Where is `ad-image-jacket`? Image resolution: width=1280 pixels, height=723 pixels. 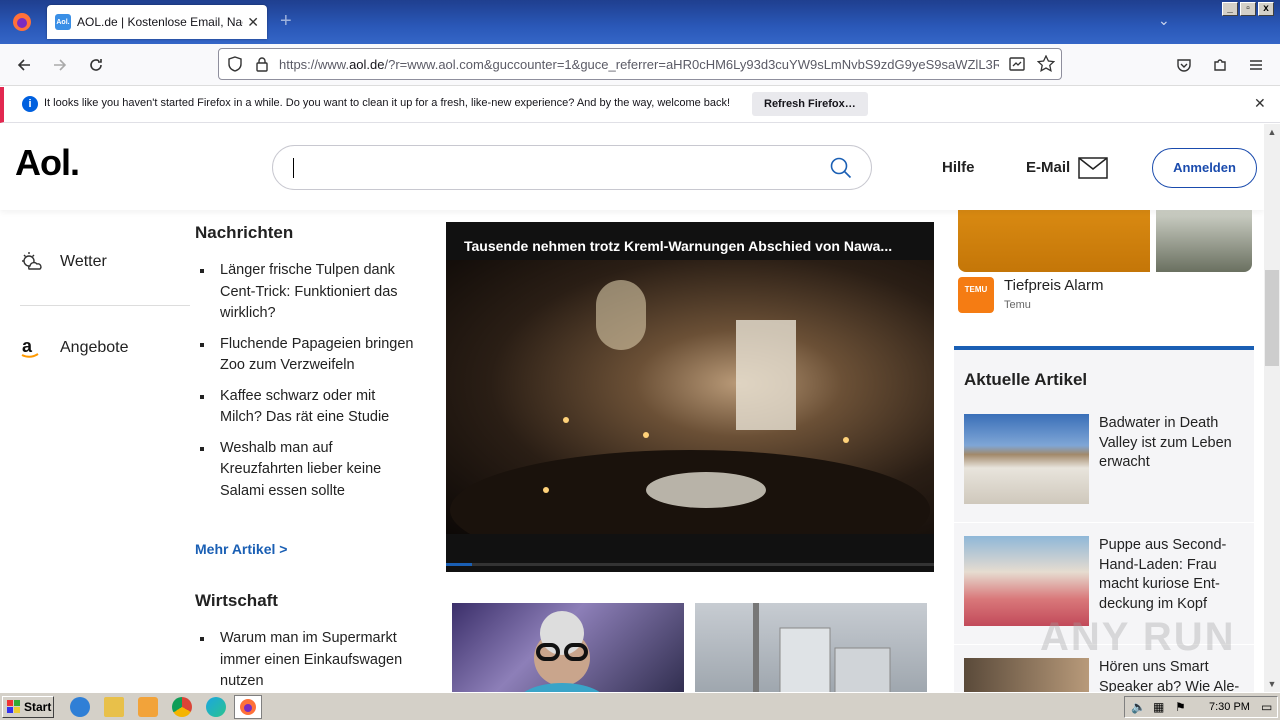 ad-image-jacket is located at coordinates (1054, 241).